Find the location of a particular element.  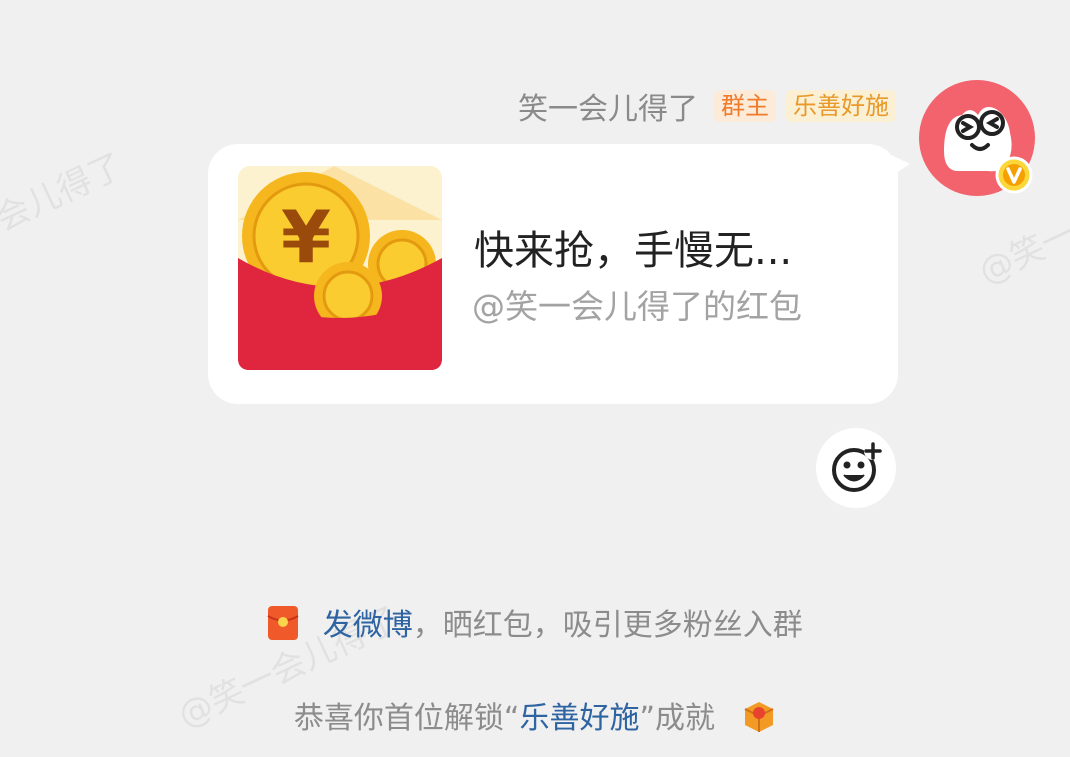

achievement-suffix: ”成就 is located at coordinates (677, 718).